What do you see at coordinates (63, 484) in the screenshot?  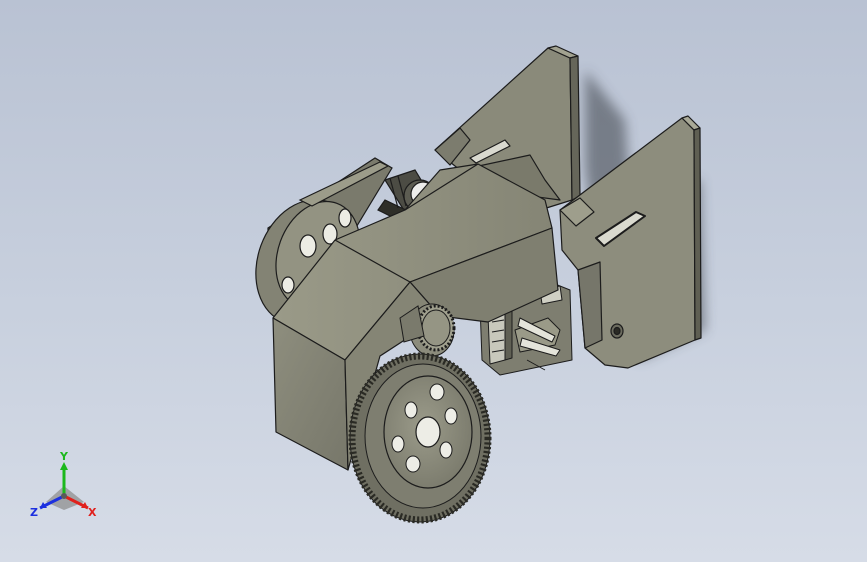 I see `axis-triad: X Y Z` at bounding box center [63, 484].